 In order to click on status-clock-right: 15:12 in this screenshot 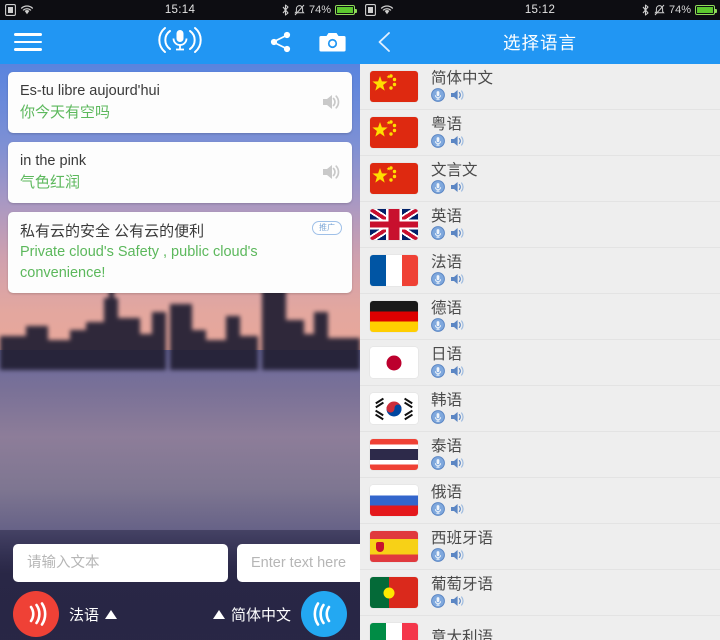, I will do `click(540, 10)`.